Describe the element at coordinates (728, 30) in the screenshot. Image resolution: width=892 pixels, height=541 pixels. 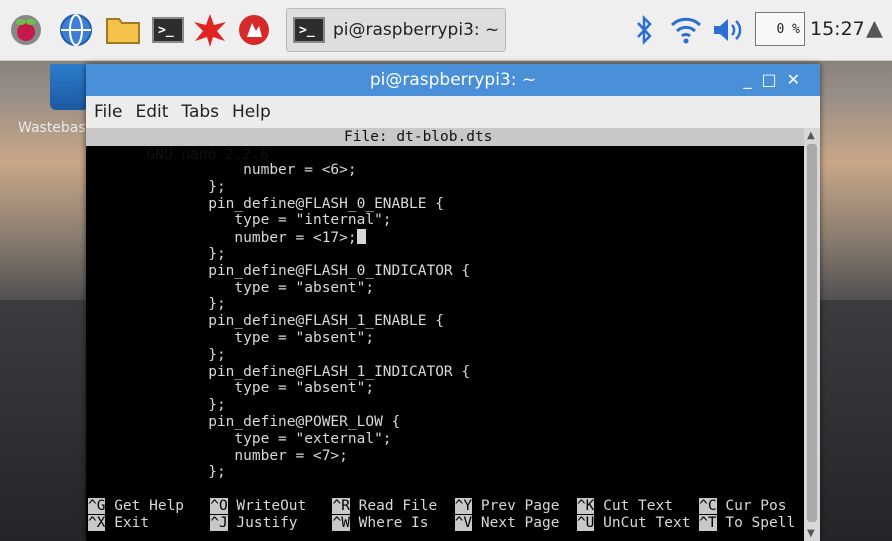
I see `volume-icon` at that location.